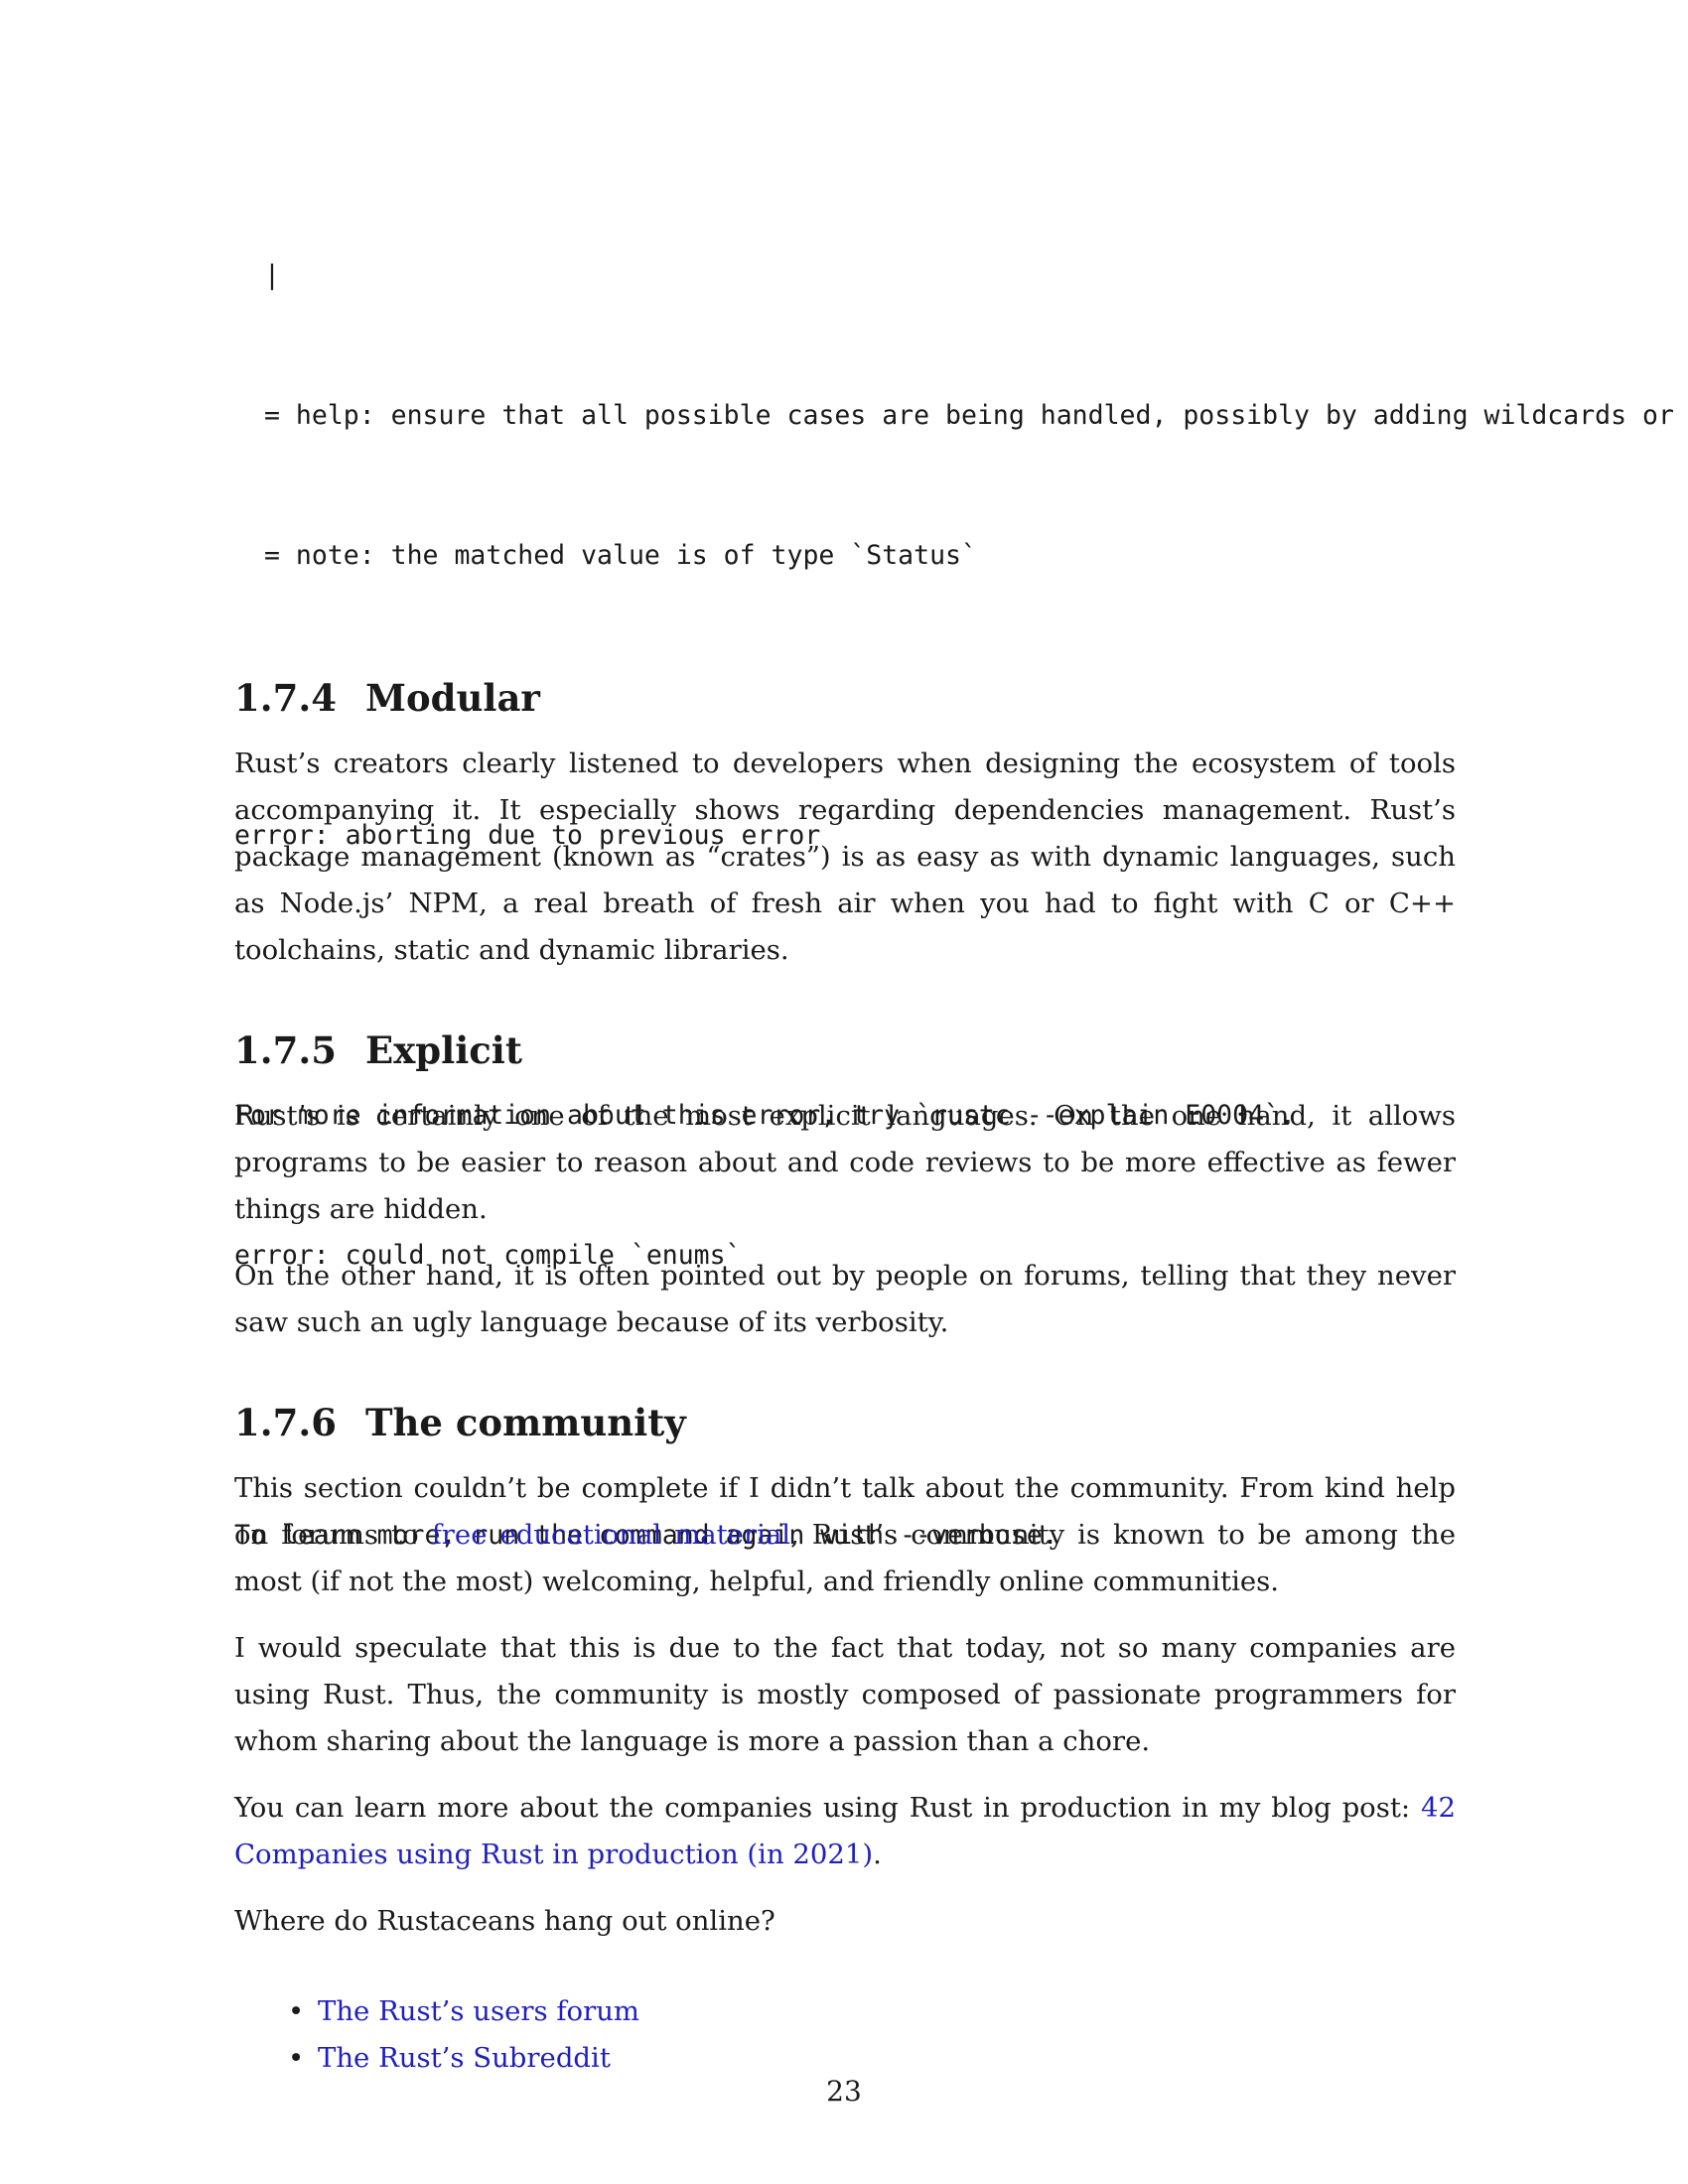  What do you see at coordinates (525, 1422) in the screenshot?
I see `section-title: The community` at bounding box center [525, 1422].